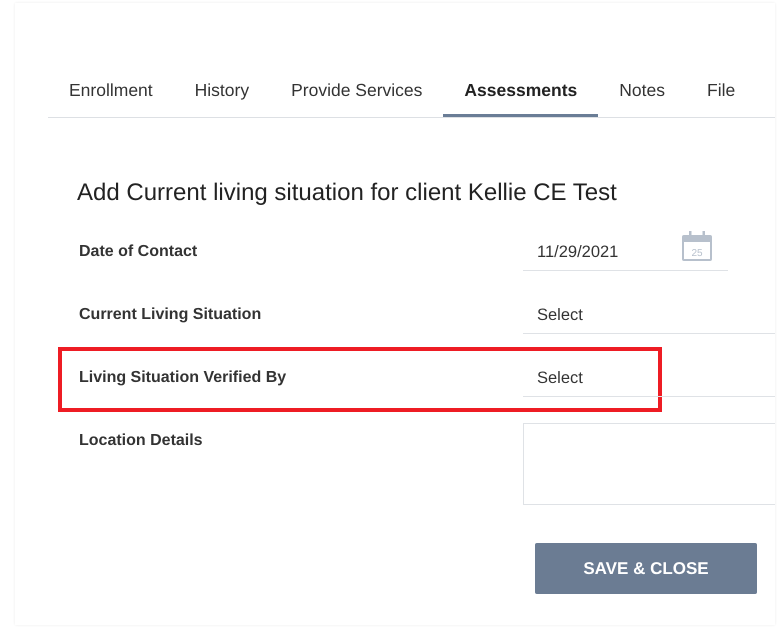 This screenshot has height=636, width=780. What do you see at coordinates (347, 193) in the screenshot?
I see `form-title: Add Current living situation for client Kellie CE Test` at bounding box center [347, 193].